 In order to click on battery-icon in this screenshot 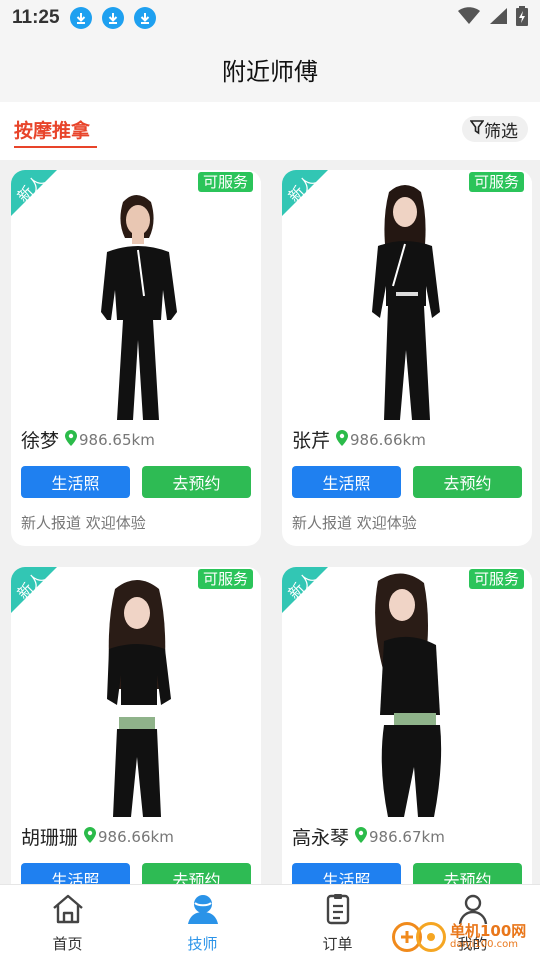, I will do `click(522, 18)`.